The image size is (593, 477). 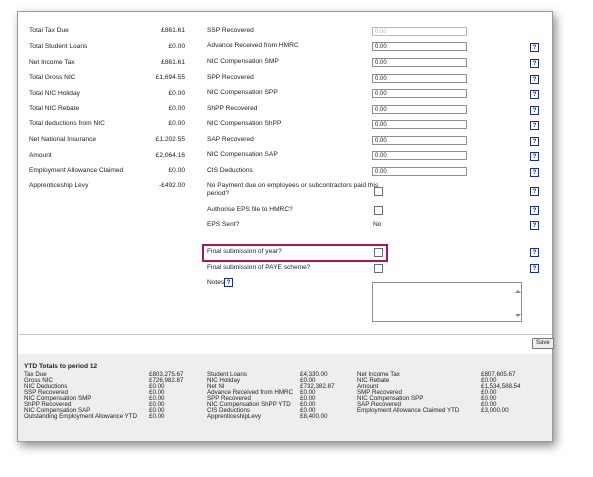 I want to click on summary-label: Total deductions from NIC, so click(x=67, y=123).